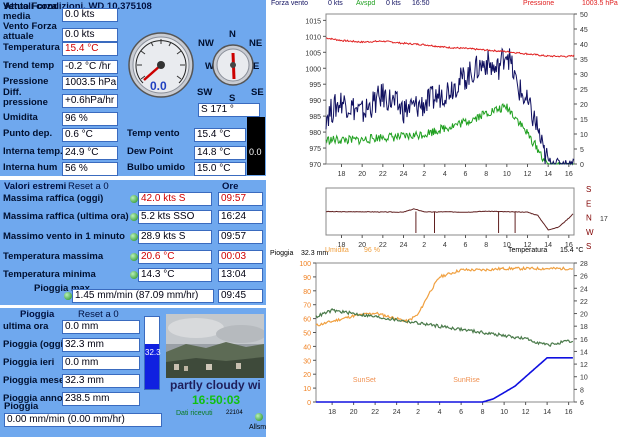  What do you see at coordinates (604, 219) in the screenshot?
I see `chart2-direction-annotation: 170` at bounding box center [604, 219].